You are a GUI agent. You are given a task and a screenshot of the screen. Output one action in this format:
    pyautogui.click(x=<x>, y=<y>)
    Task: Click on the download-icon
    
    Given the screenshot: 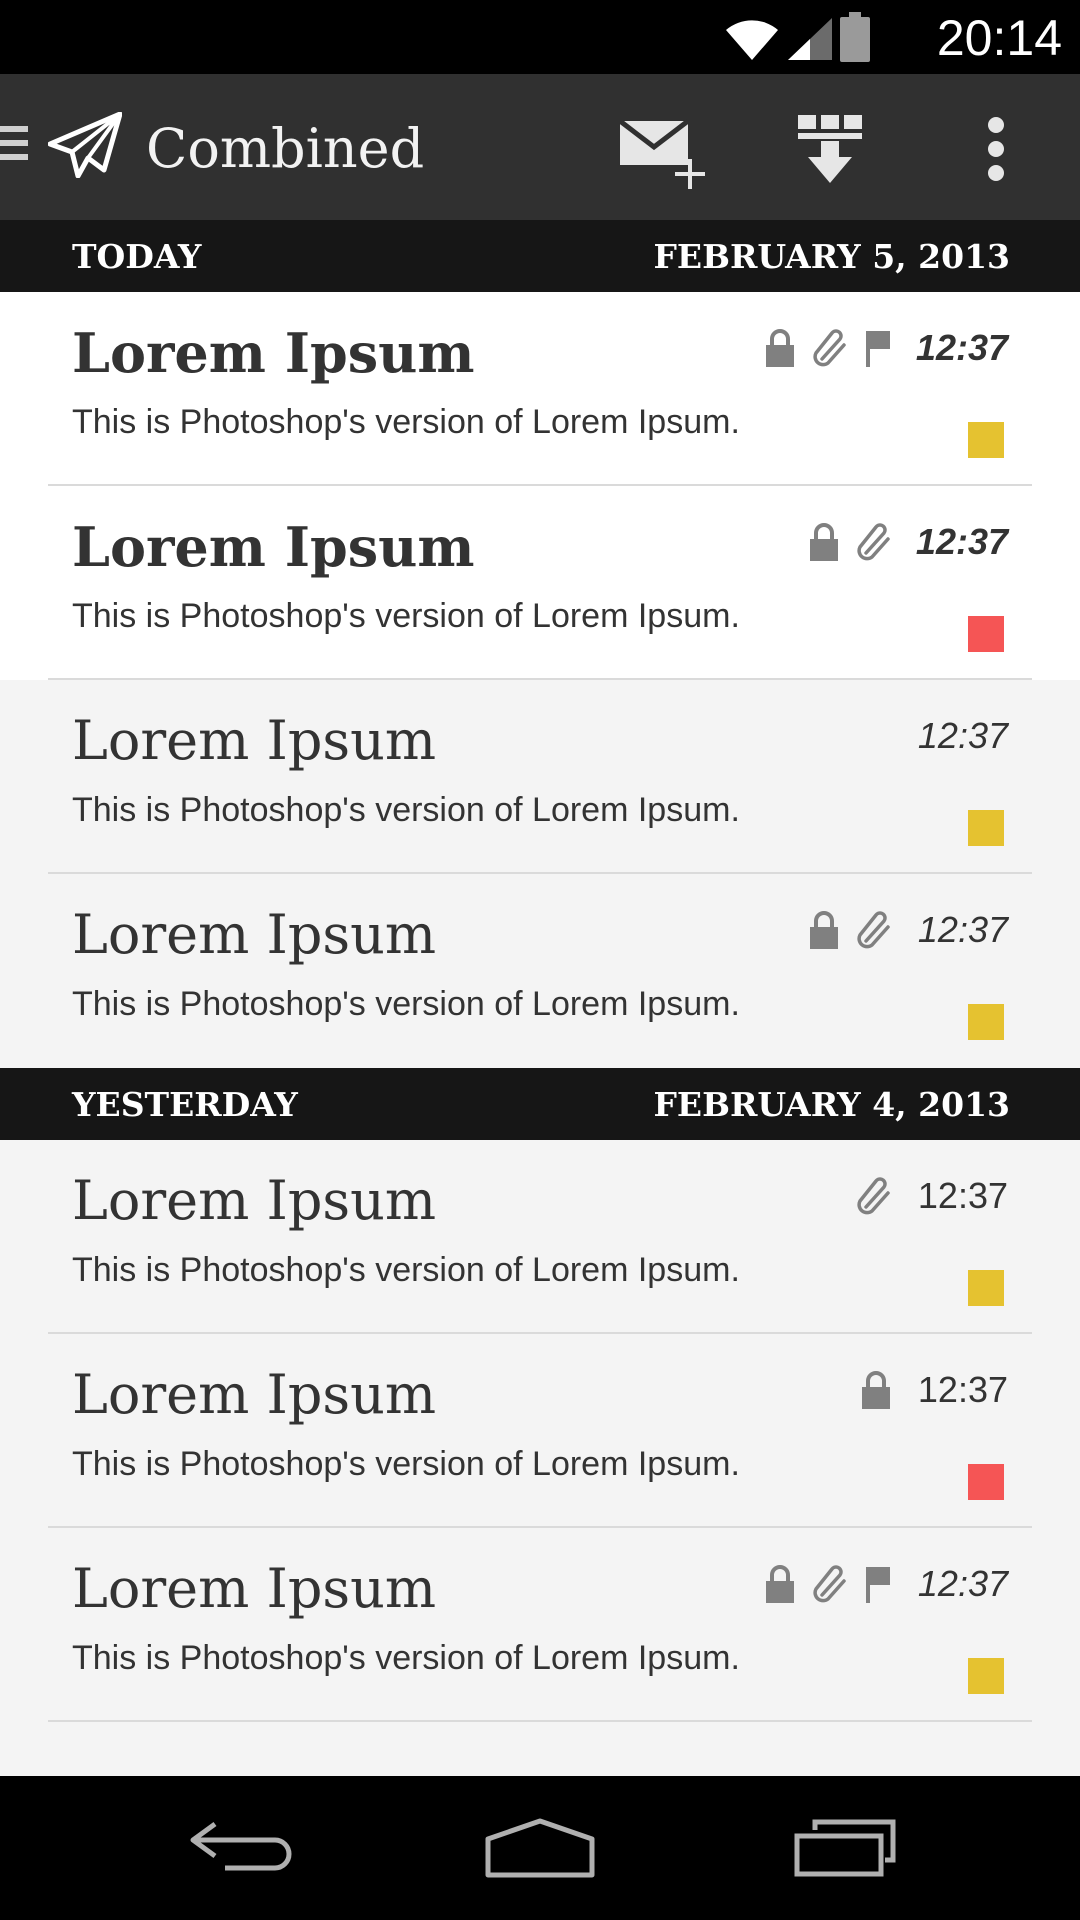 What is the action you would take?
    pyautogui.click(x=830, y=149)
    